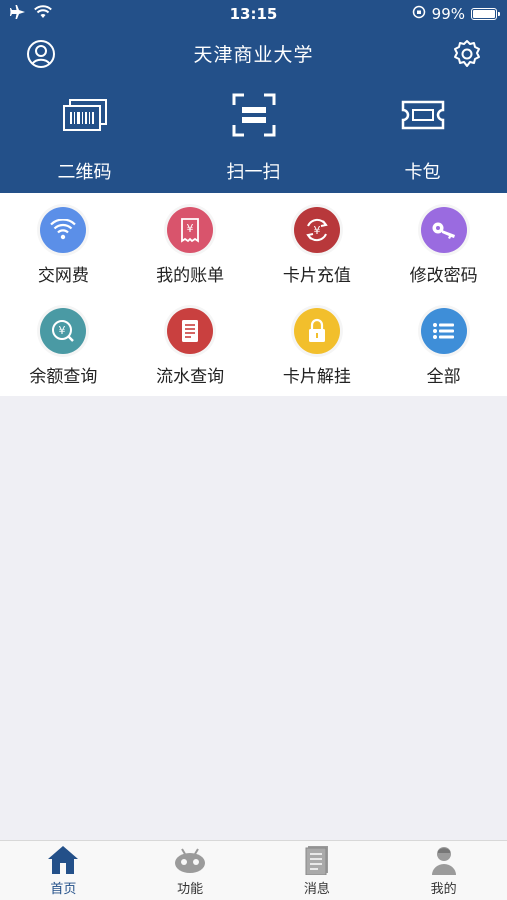 This screenshot has height=900, width=507. What do you see at coordinates (444, 860) in the screenshot?
I see `profile-icon` at bounding box center [444, 860].